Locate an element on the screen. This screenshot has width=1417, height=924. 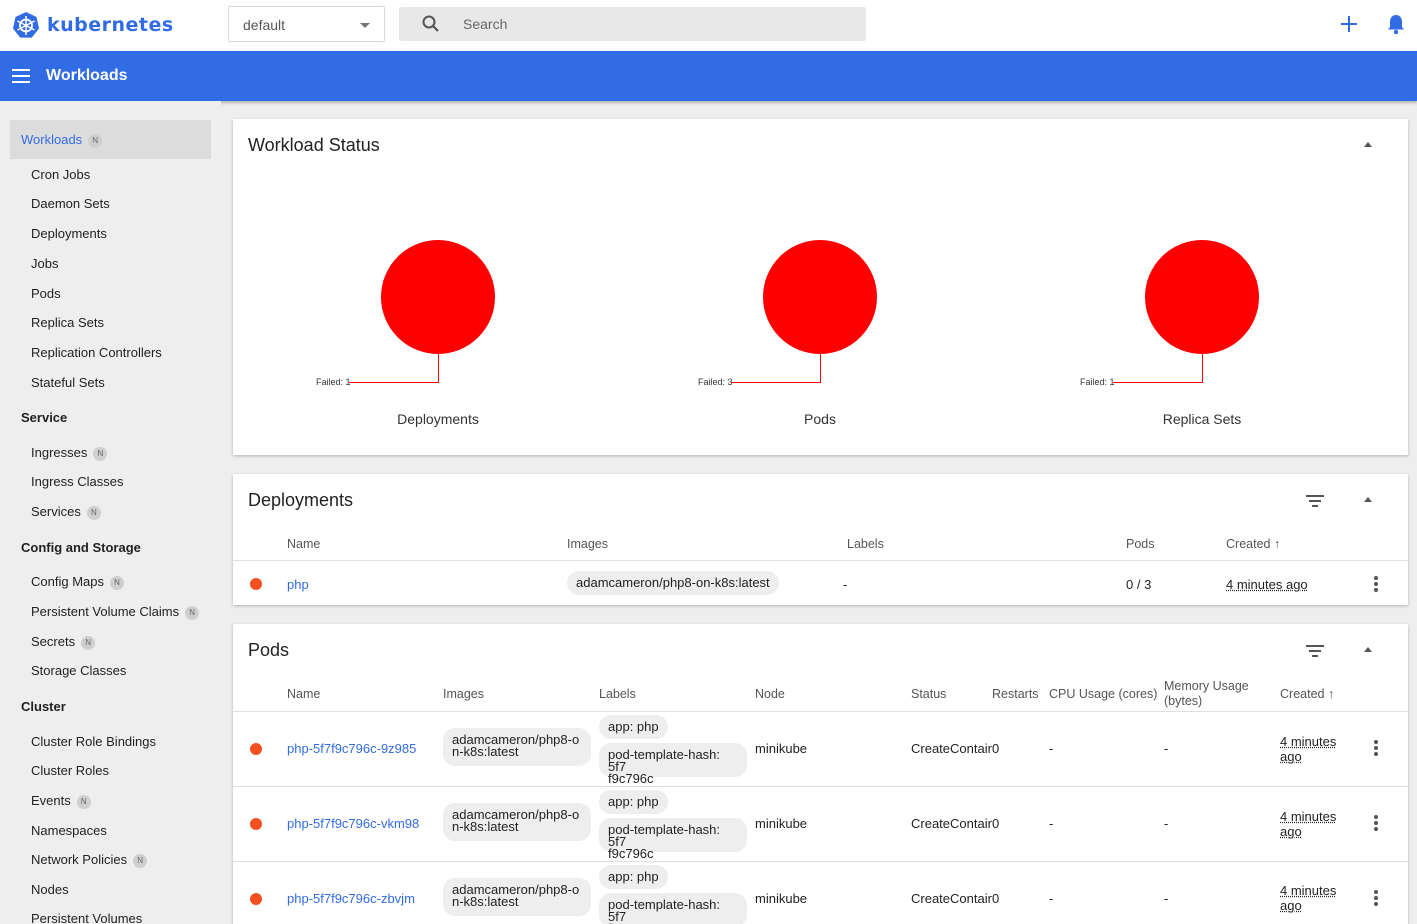
column-header-line: Memory Usage is located at coordinates (1206, 686).